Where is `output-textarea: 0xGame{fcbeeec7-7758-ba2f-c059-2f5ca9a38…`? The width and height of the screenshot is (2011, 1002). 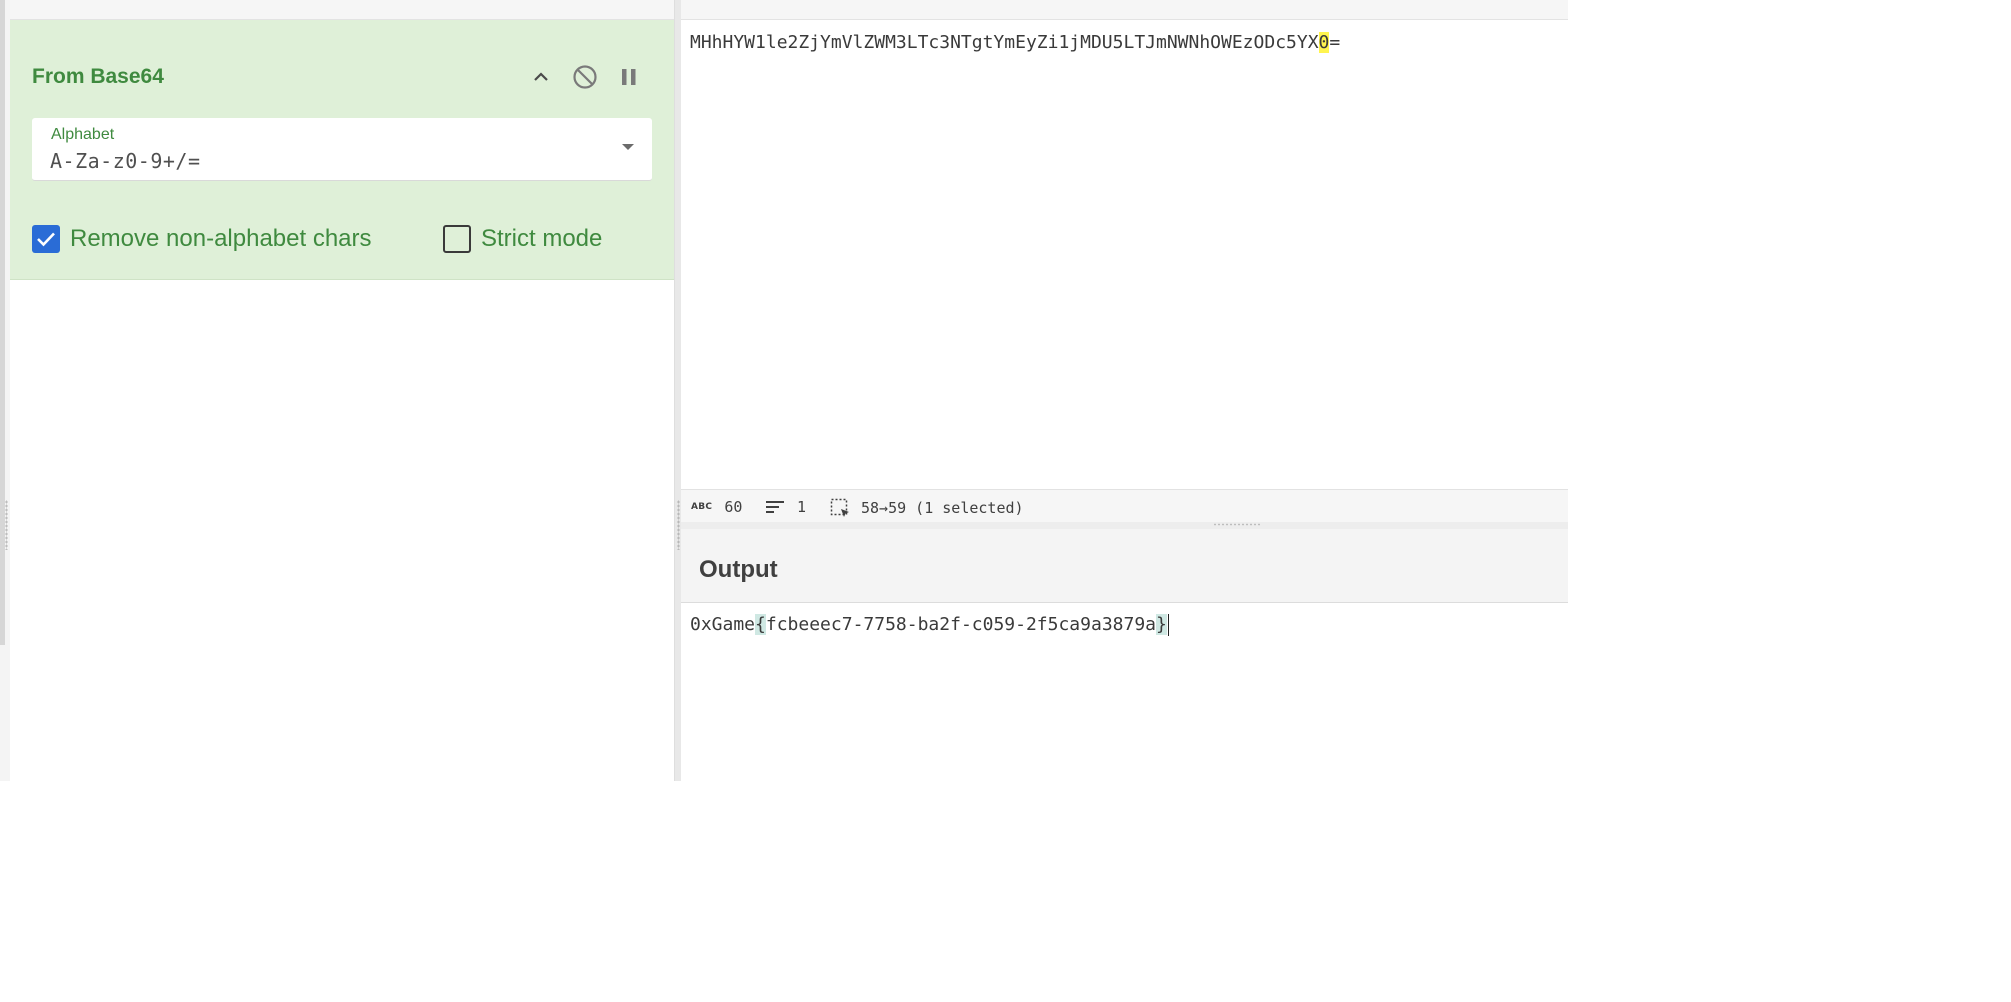
output-textarea: 0xGame{fcbeeec7-7758-ba2f-c059-2f5ca9a38… is located at coordinates (929, 625).